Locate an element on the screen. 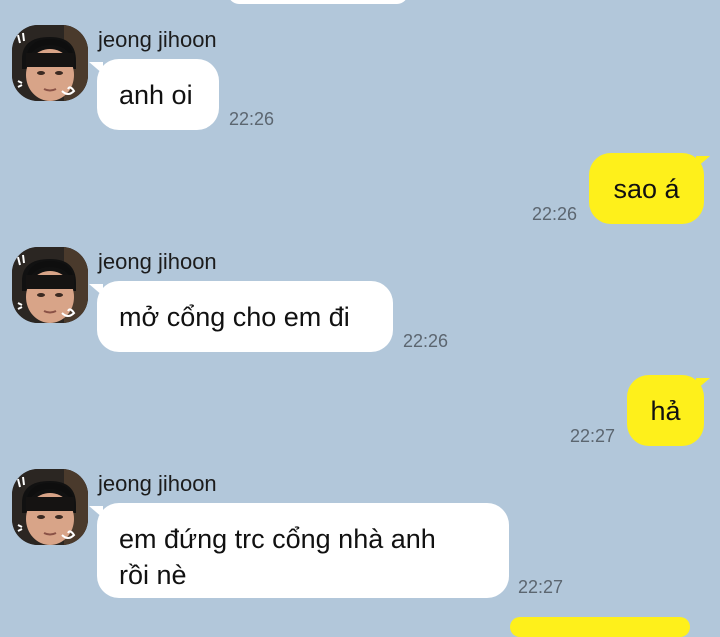  outgoing-message-bubble: sao á is located at coordinates (646, 188).